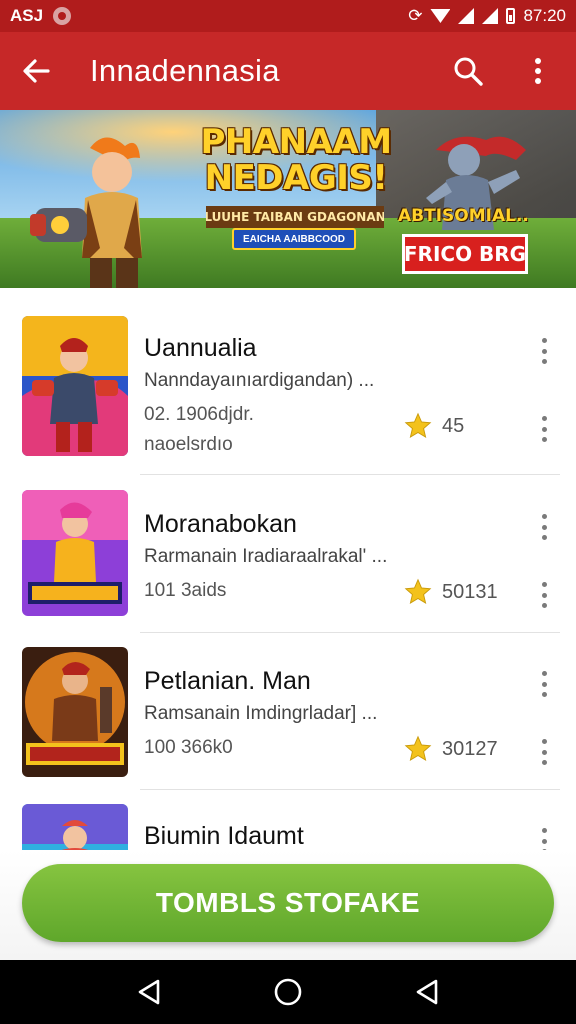 This screenshot has width=576, height=1024. I want to click on status-left: ASJ, so click(41, 16).